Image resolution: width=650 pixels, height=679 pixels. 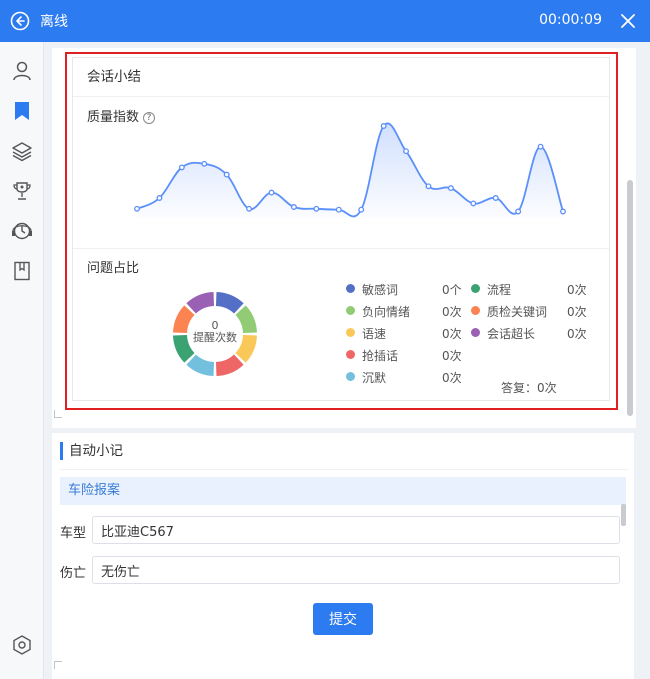 What do you see at coordinates (22, 111) in the screenshot?
I see `bookmark-icon` at bounding box center [22, 111].